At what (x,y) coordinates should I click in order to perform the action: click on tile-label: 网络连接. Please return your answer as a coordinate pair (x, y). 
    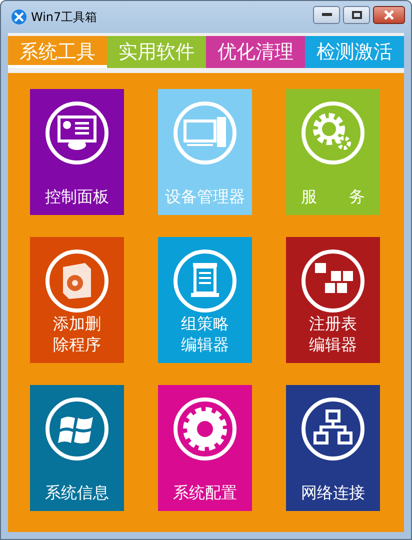
    Looking at the image, I should click on (333, 492).